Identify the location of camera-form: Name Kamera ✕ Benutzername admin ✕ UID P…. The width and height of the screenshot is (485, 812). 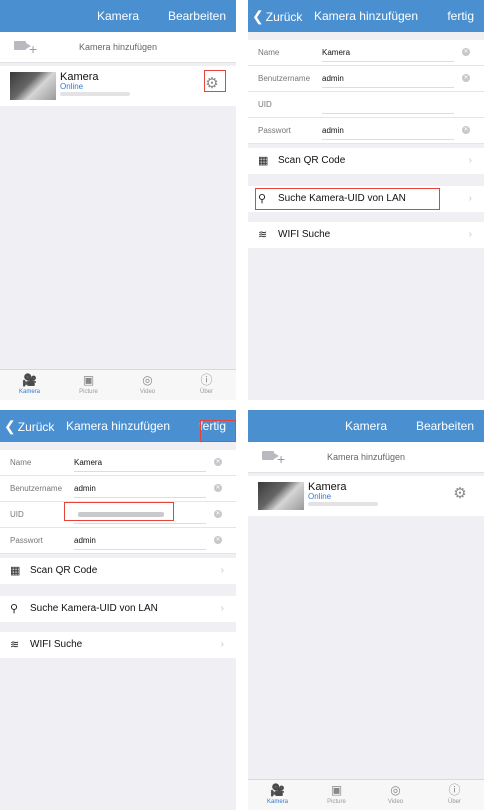
(366, 92).